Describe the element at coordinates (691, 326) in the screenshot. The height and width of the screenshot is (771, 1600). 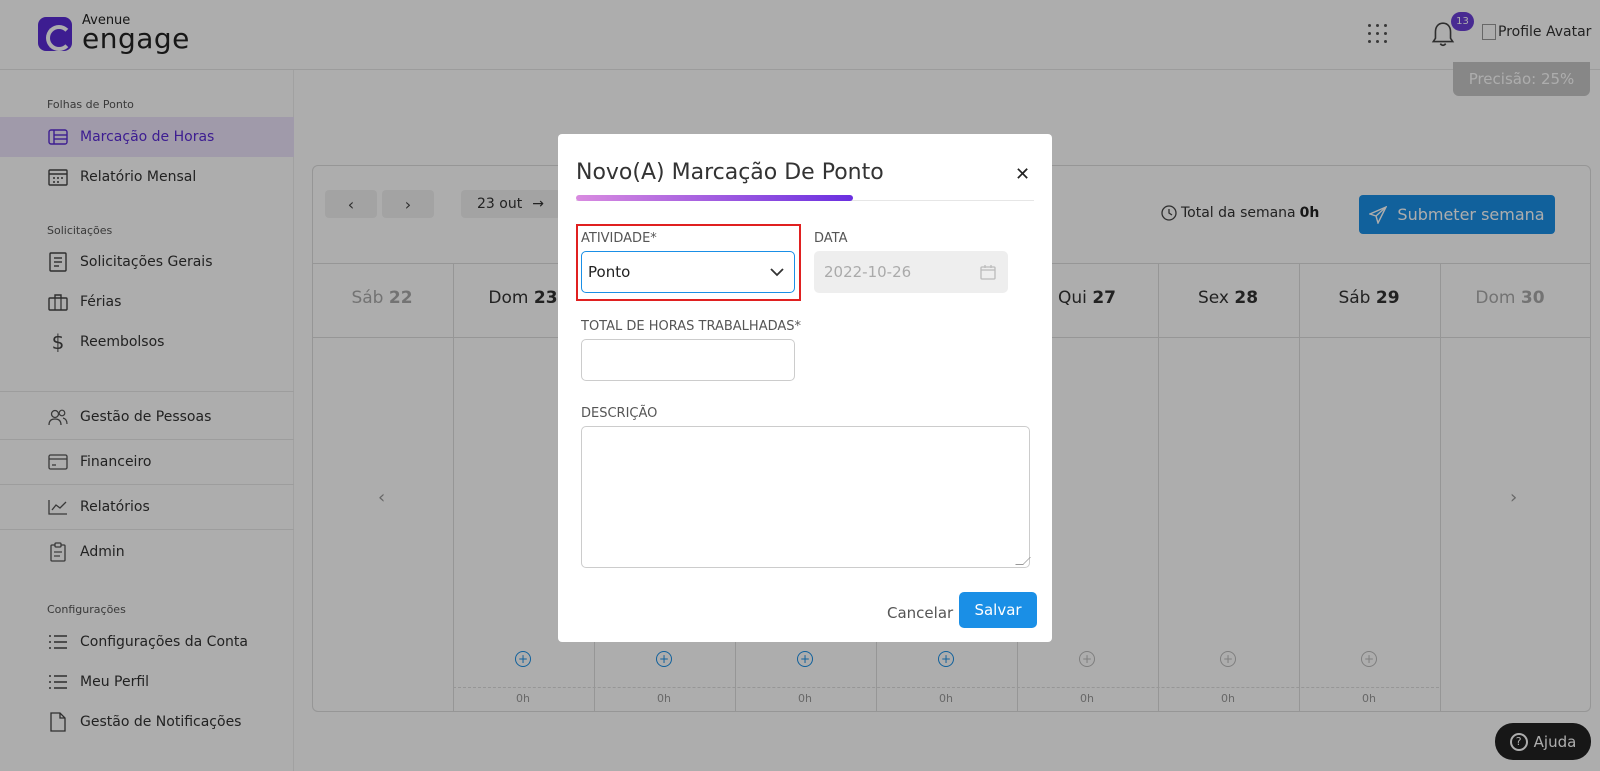
I see `hours-label: TOTAL DE HORAS TRABALHADAS*` at that location.